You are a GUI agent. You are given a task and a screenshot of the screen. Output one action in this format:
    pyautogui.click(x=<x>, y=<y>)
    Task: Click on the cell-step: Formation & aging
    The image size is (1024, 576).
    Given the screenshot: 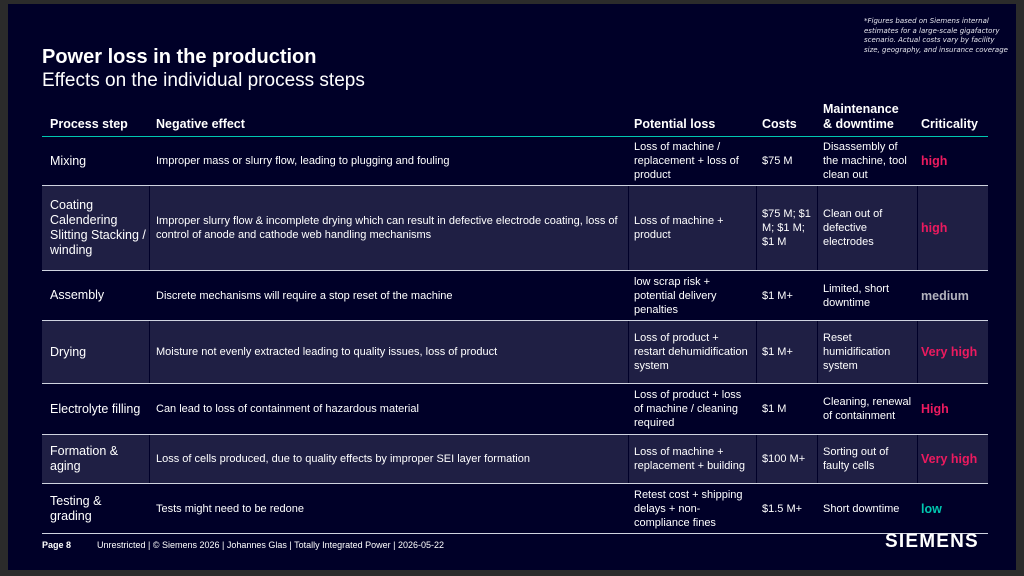 What is the action you would take?
    pyautogui.click(x=84, y=458)
    